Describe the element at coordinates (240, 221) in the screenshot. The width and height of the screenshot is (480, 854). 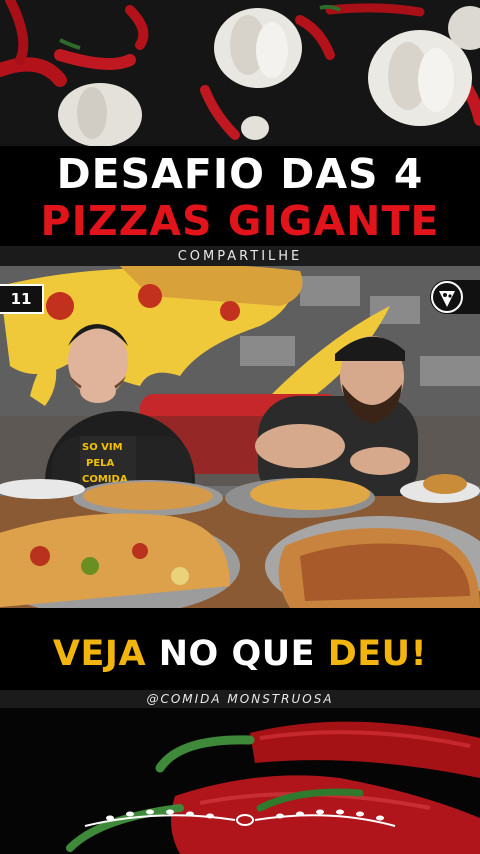
I see `title-line-2: PIZZAS GIGANTE` at that location.